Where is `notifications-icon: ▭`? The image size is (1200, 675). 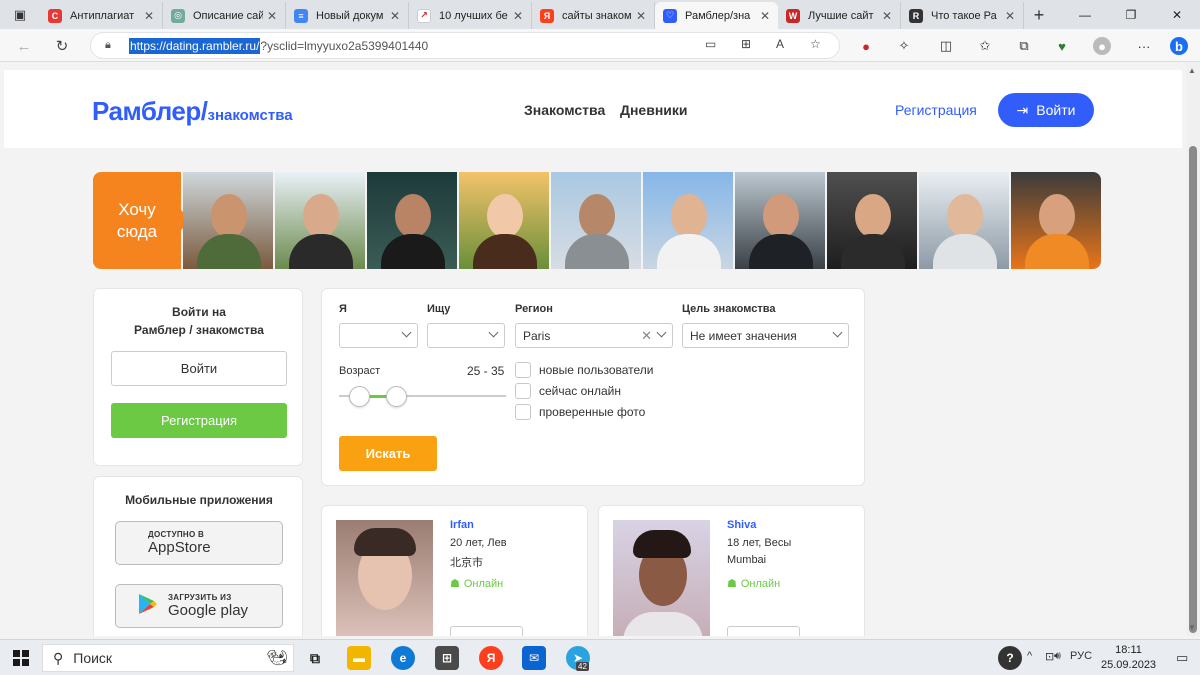
notifications-icon: ▭ is located at coordinates (1182, 658).